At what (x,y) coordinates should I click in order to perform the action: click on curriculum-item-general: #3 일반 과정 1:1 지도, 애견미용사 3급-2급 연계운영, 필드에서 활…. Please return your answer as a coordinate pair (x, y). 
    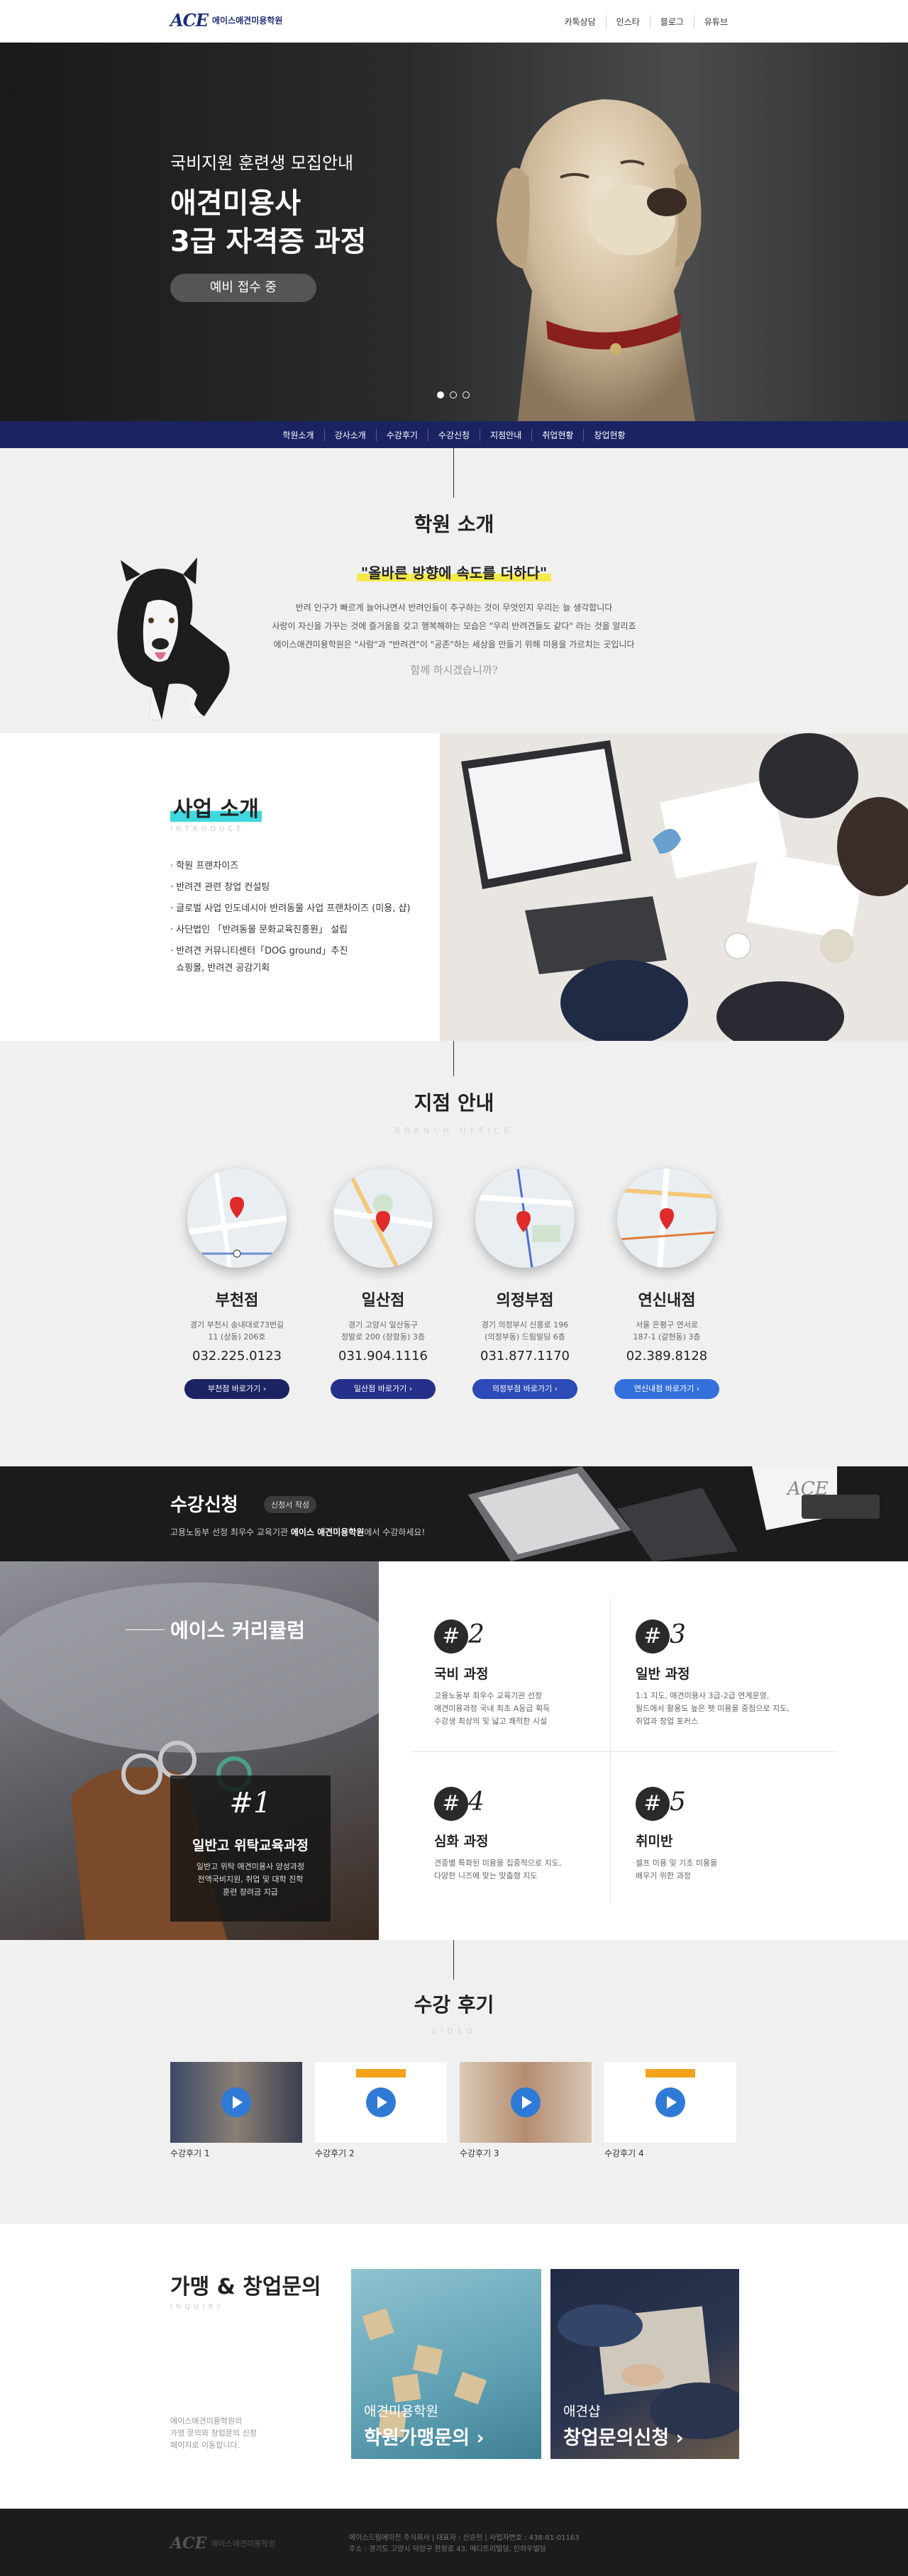
    Looking at the image, I should click on (735, 1673).